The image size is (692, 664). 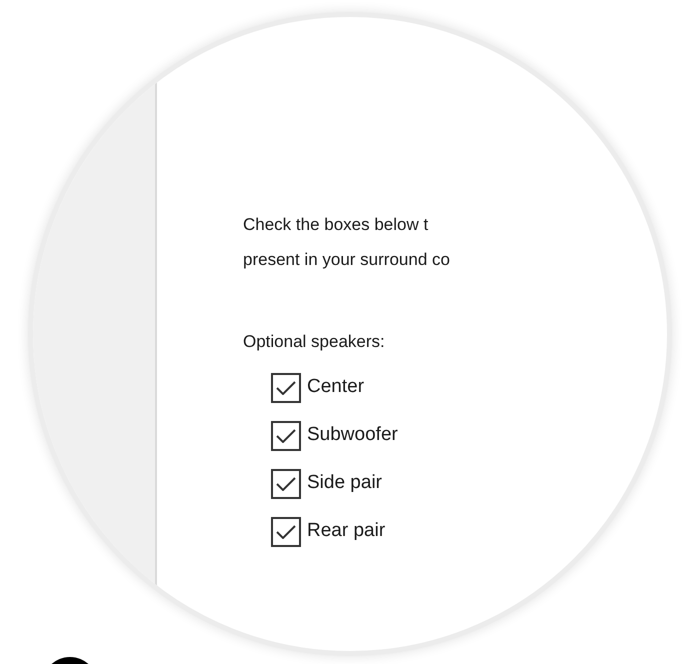 What do you see at coordinates (346, 531) in the screenshot?
I see `checkbox-label: Rear pair` at bounding box center [346, 531].